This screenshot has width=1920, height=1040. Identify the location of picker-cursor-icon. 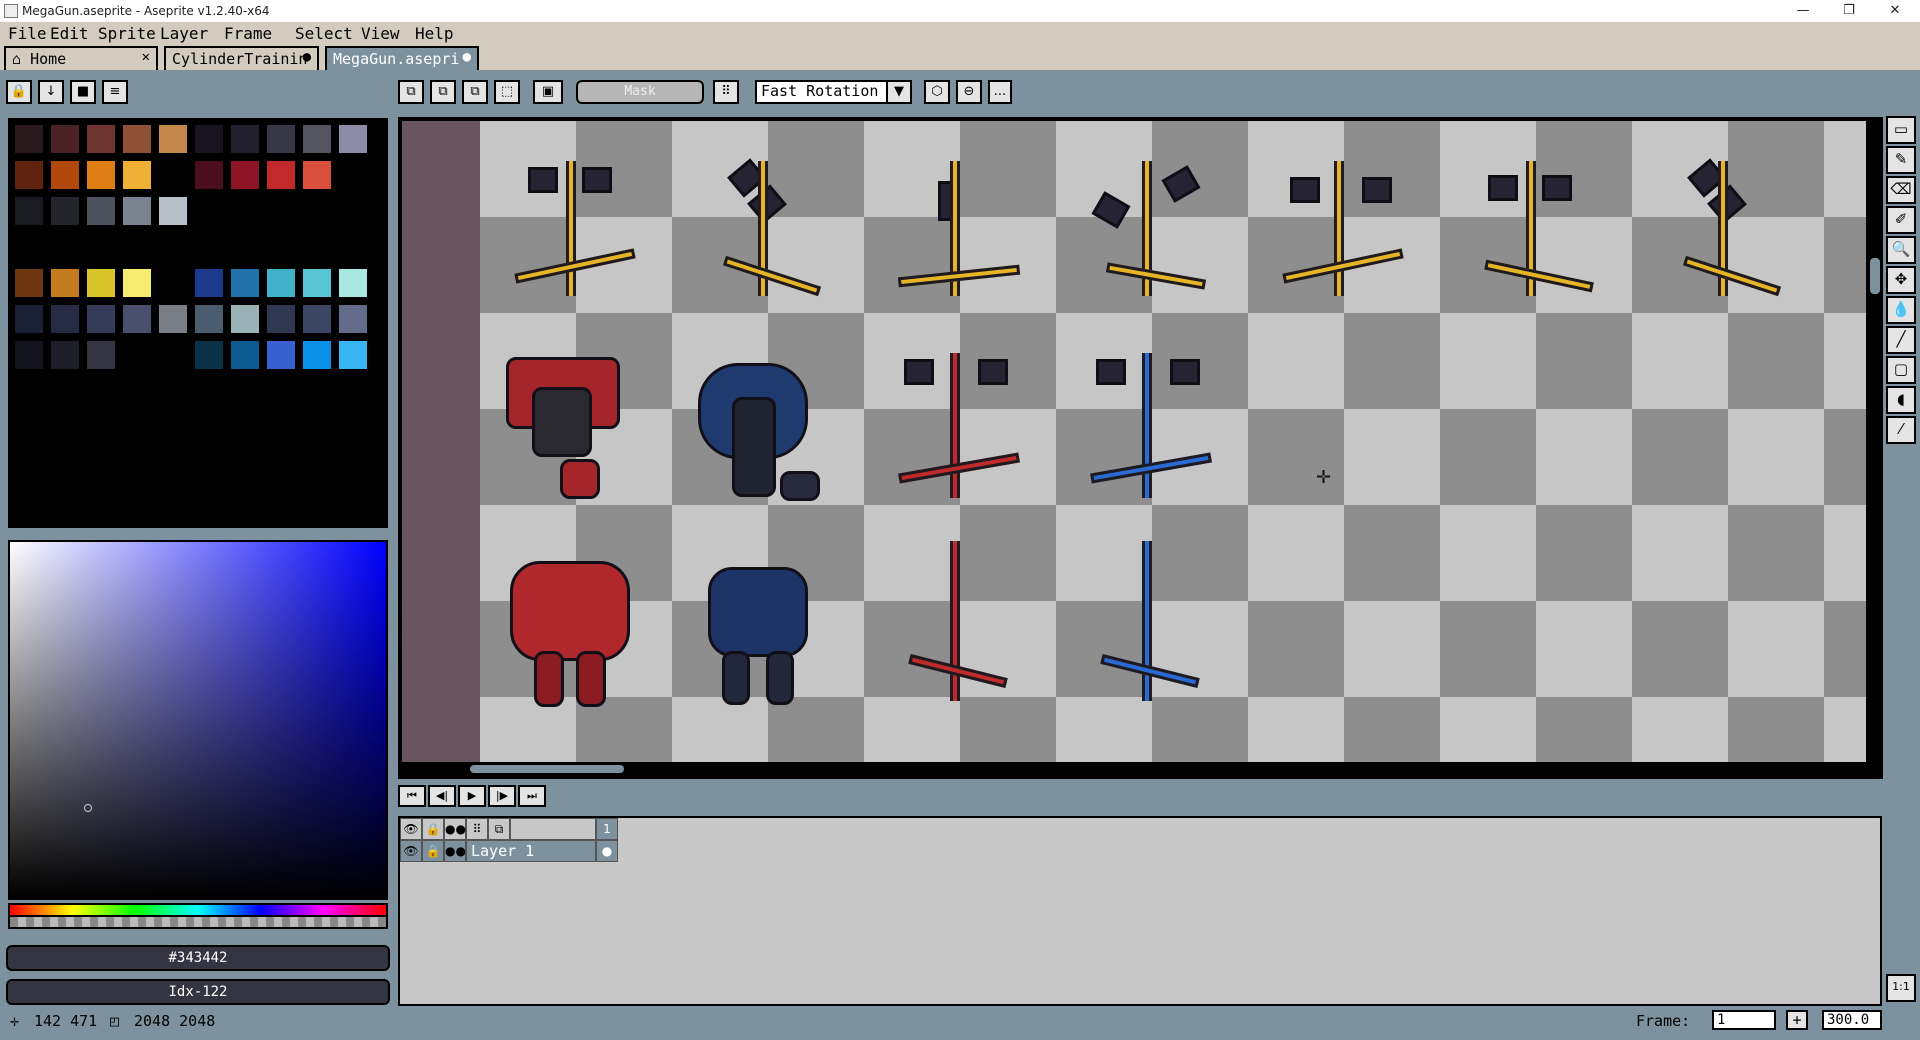
(88, 808).